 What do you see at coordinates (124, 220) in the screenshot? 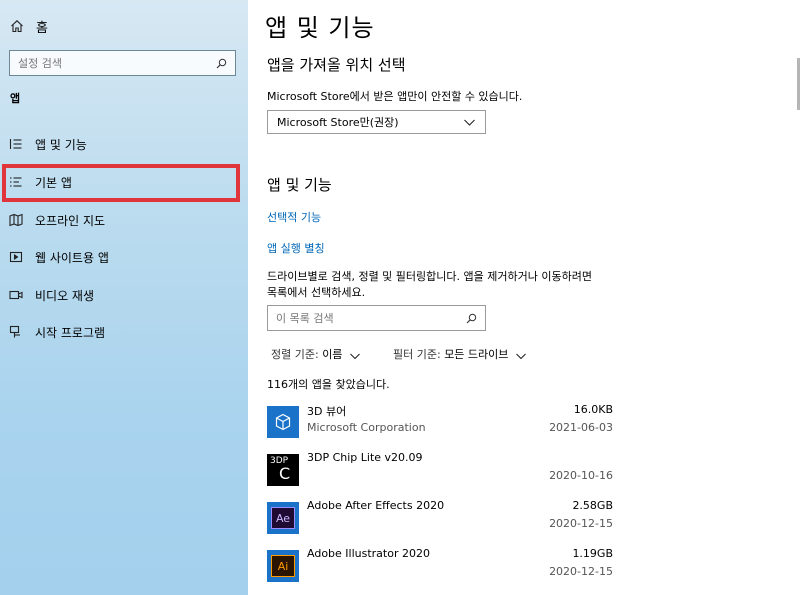
I see `sidebar-item-offline-maps: 오프라인 지도` at bounding box center [124, 220].